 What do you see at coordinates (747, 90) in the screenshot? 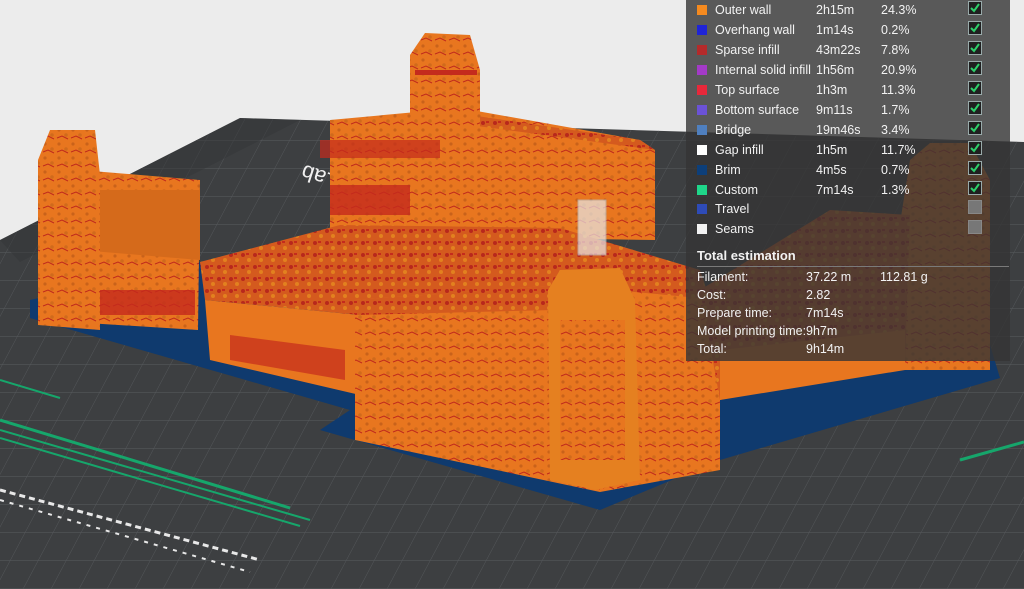
I see `feature-name: Top surface` at bounding box center [747, 90].